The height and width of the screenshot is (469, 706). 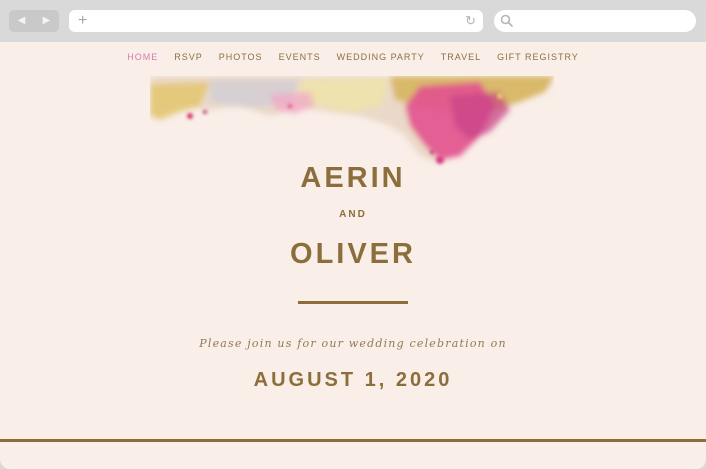 I want to click on partner-name-2: OLIVER, so click(x=353, y=254).